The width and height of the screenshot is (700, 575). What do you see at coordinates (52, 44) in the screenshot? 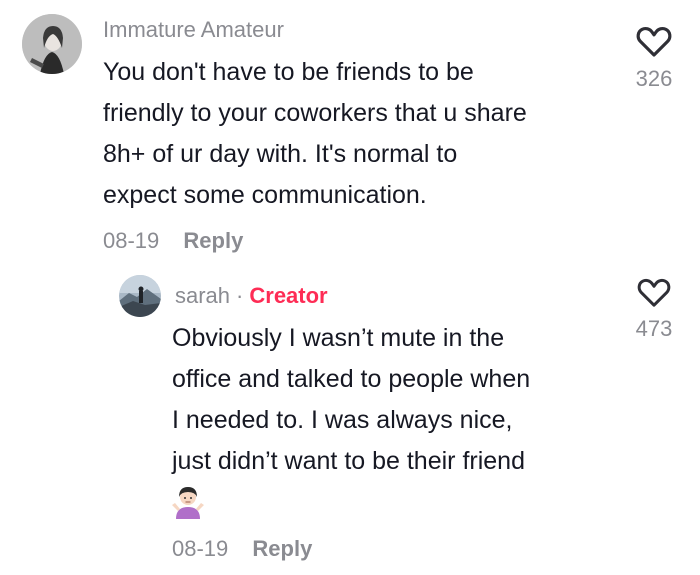
I see `commenter-avatar` at bounding box center [52, 44].